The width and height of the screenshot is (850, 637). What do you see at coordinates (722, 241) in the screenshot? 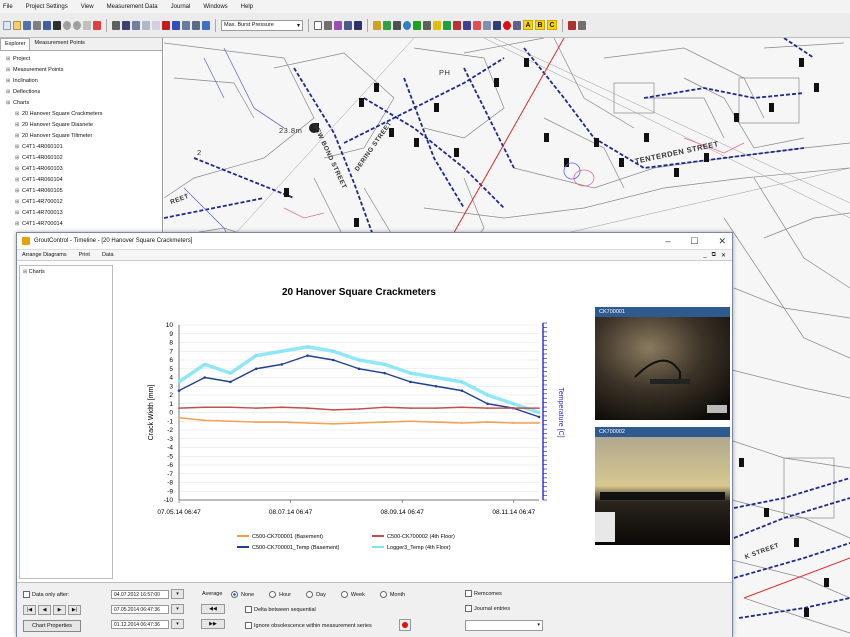
I see `close-icon: ✕` at bounding box center [722, 241].